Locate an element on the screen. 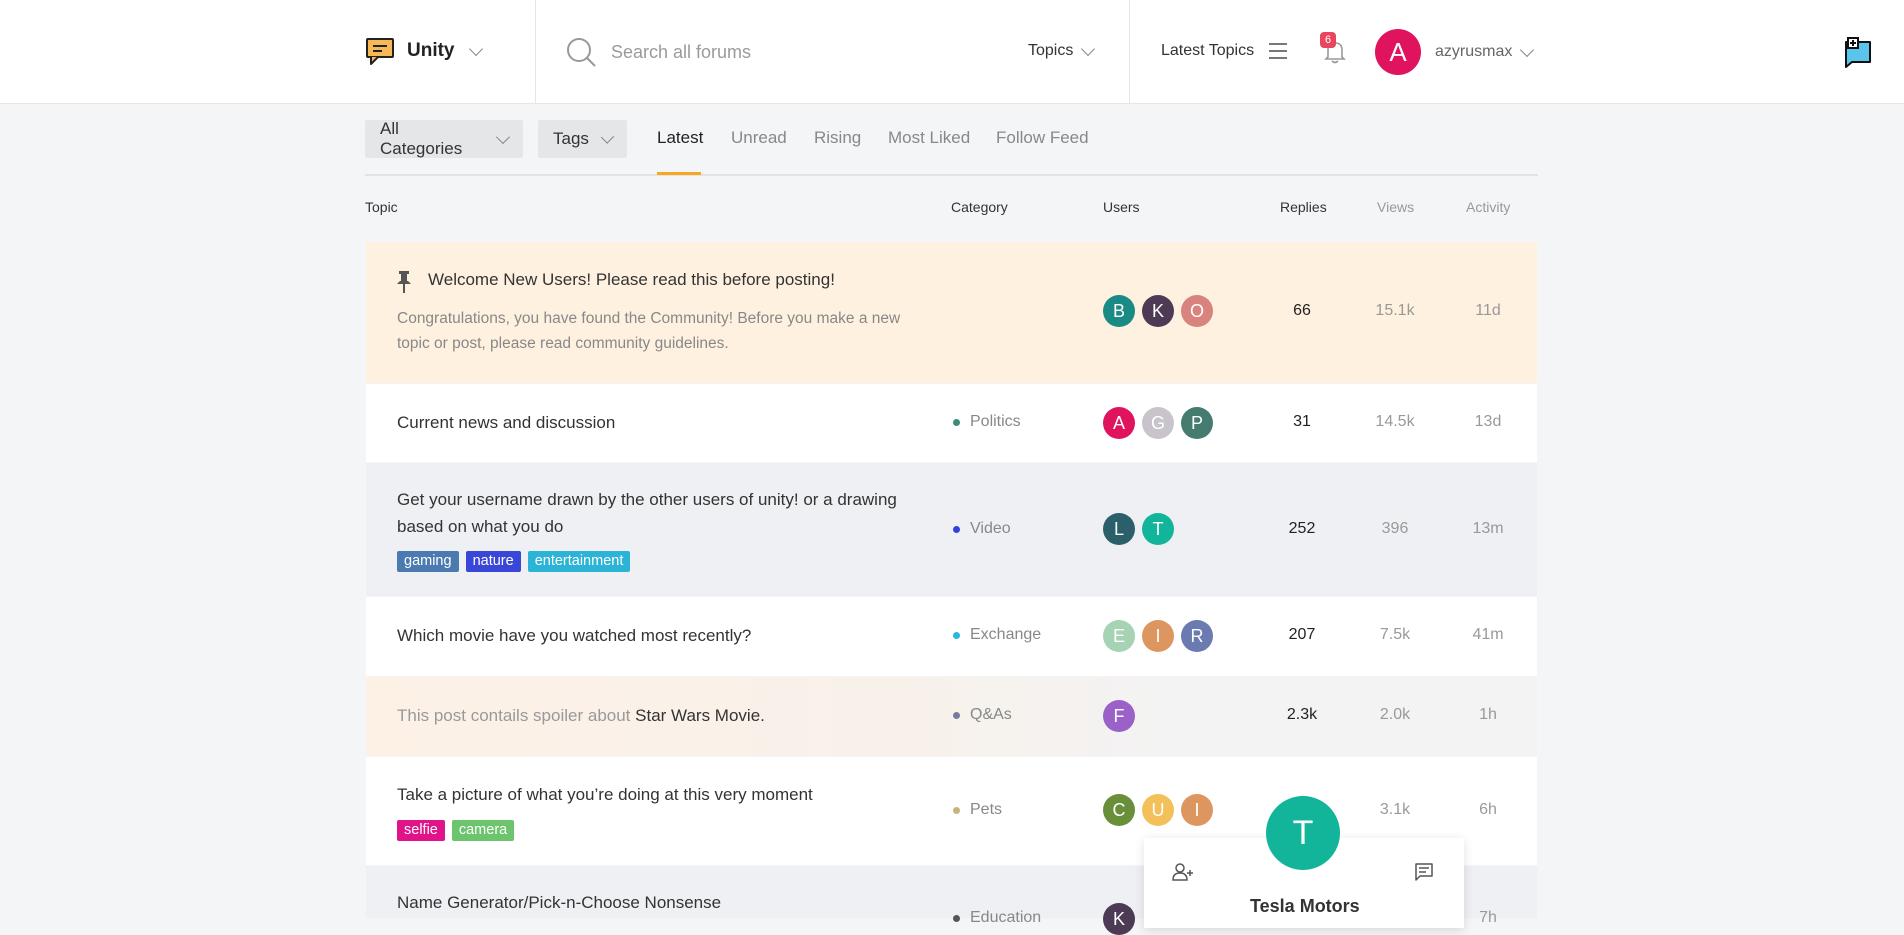  tab-follow-feed: Follow Feed is located at coordinates (1042, 138).